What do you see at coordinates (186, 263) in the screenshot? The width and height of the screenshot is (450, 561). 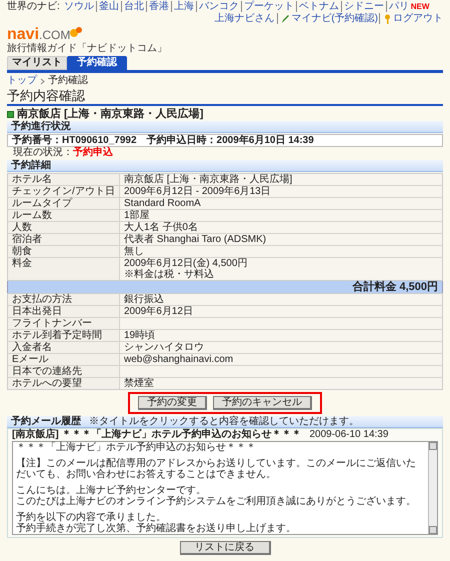 I see `field-value: 2009年6月12日(金) 4,500円` at bounding box center [186, 263].